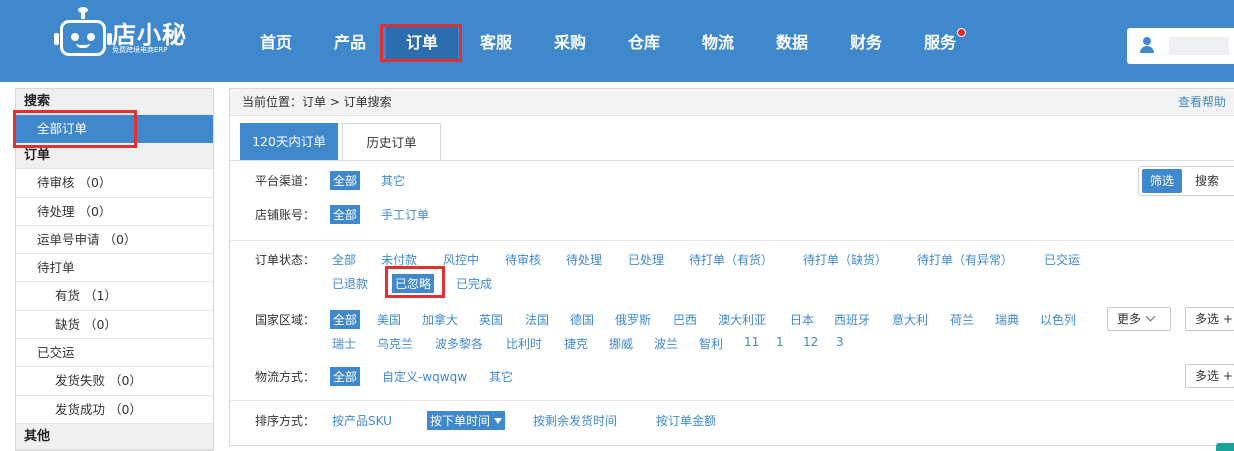 This screenshot has height=451, width=1234. What do you see at coordinates (840, 342) in the screenshot?
I see `country-option-3: 3` at bounding box center [840, 342].